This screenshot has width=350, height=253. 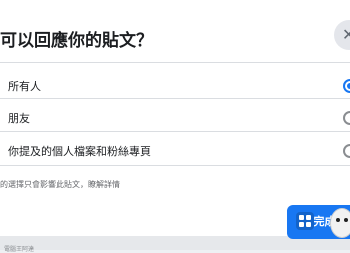 I want to click on option-everyone: 所有人, so click(x=175, y=86).